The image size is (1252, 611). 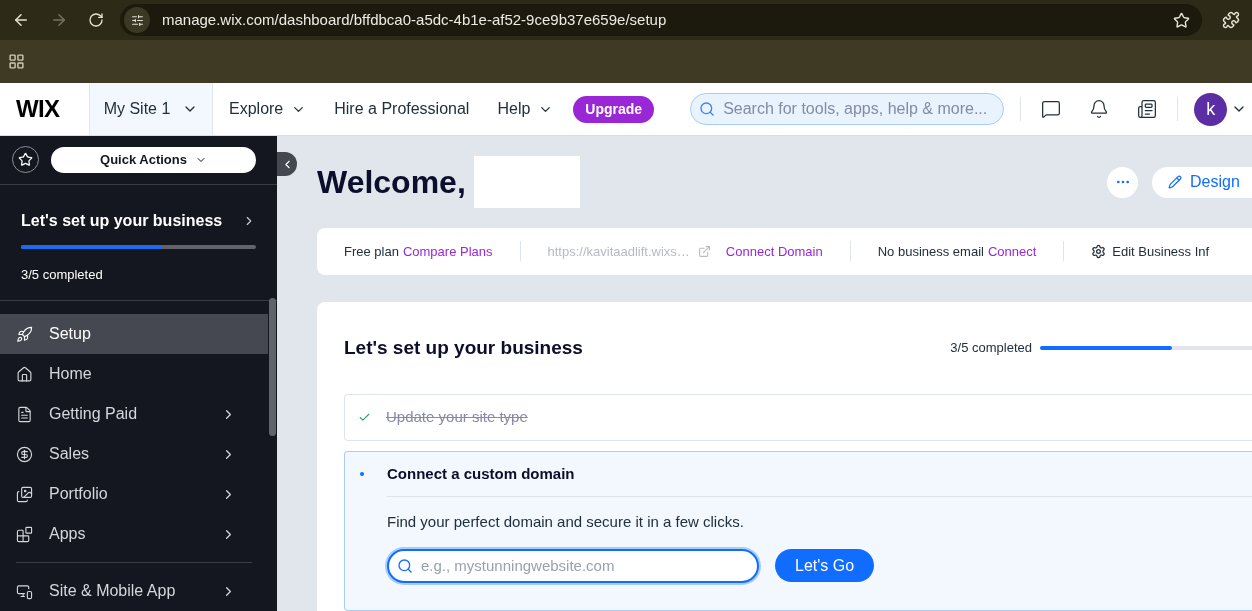 I want to click on avatar: k, so click(x=1211, y=109).